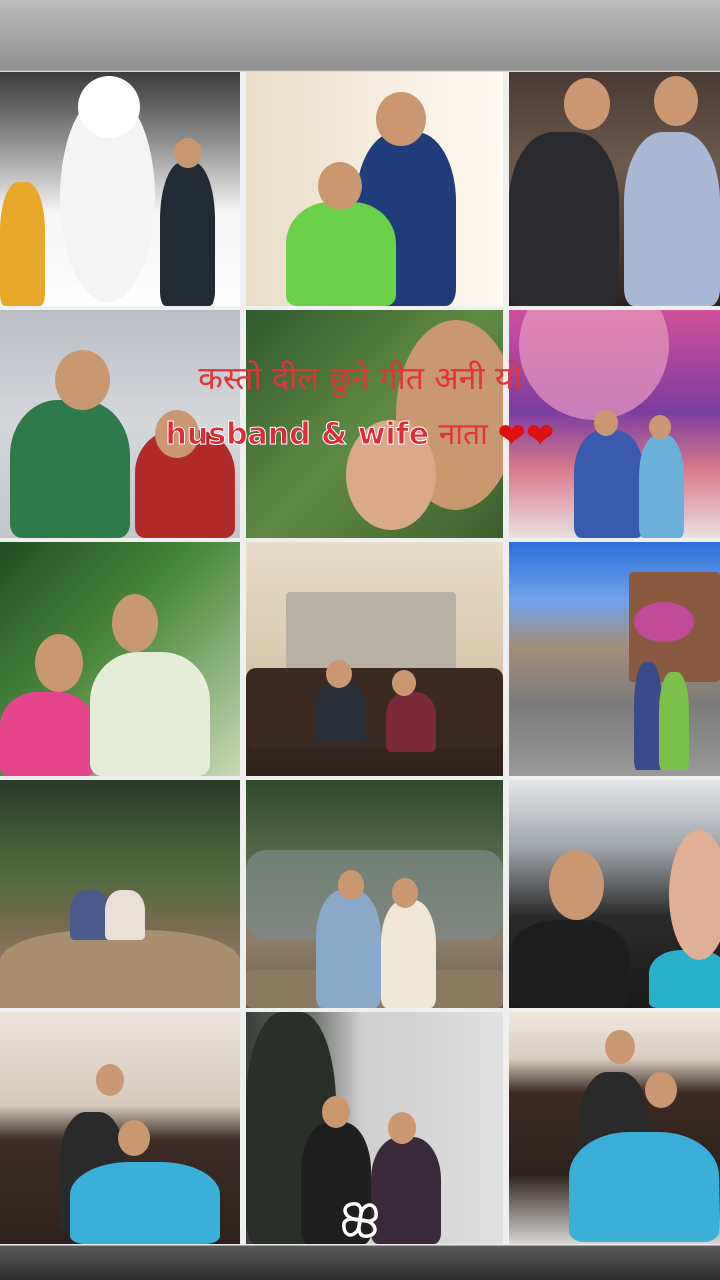  Describe the element at coordinates (360, 378) in the screenshot. I see `caption-line-1: कस्तो दील छुने गीत अनी यो` at that location.